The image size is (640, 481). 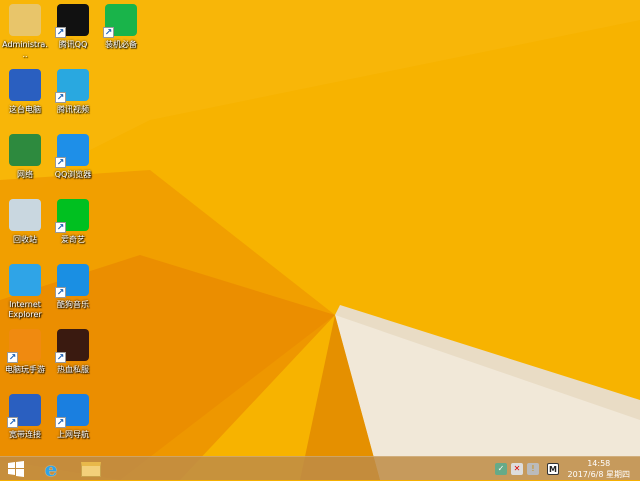 I want to click on internet-explorer-icon: e, so click(x=51, y=469).